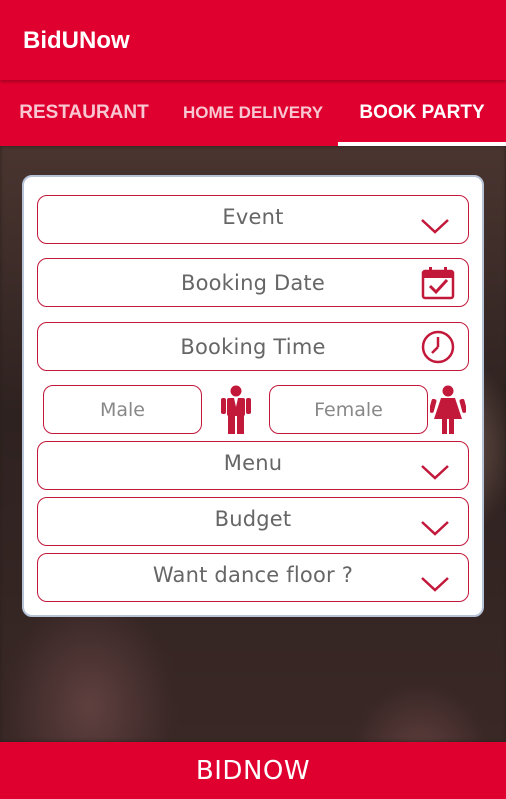  What do you see at coordinates (253, 217) in the screenshot?
I see `event-label: Event` at bounding box center [253, 217].